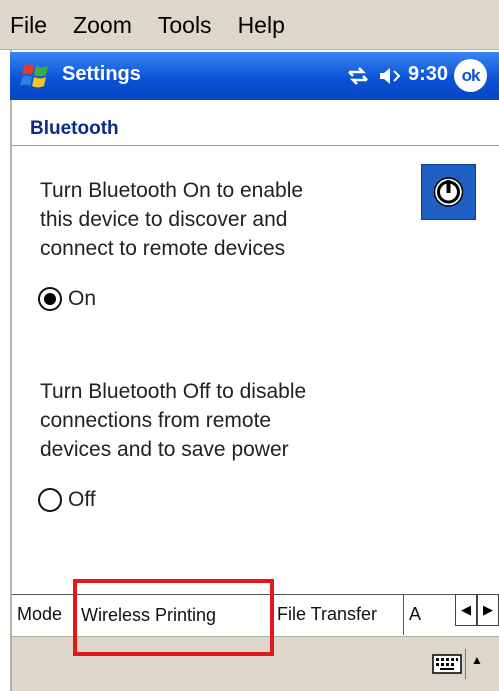 The height and width of the screenshot is (691, 499). I want to click on radio-selected-dot, so click(50, 299).